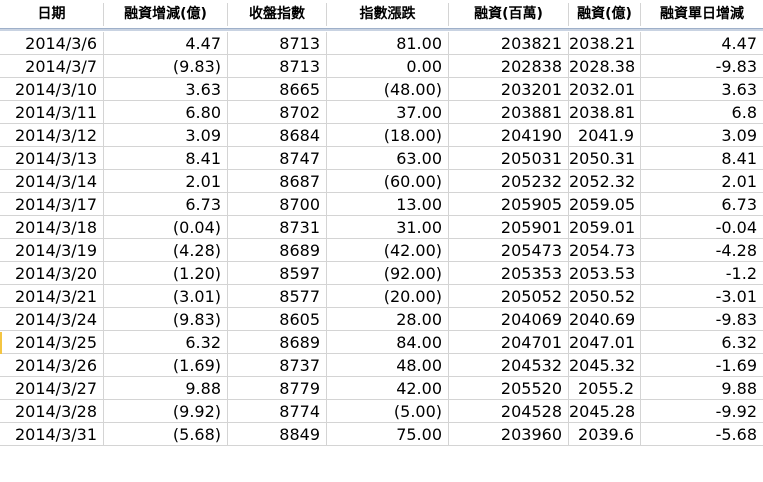  Describe the element at coordinates (509, 342) in the screenshot. I see `cell-margin-million: 204701` at that location.